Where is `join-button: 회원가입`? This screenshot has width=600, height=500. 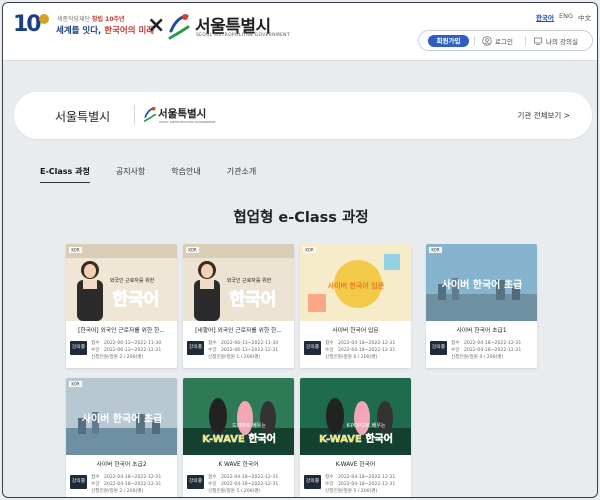 join-button: 회원가입 is located at coordinates (448, 41).